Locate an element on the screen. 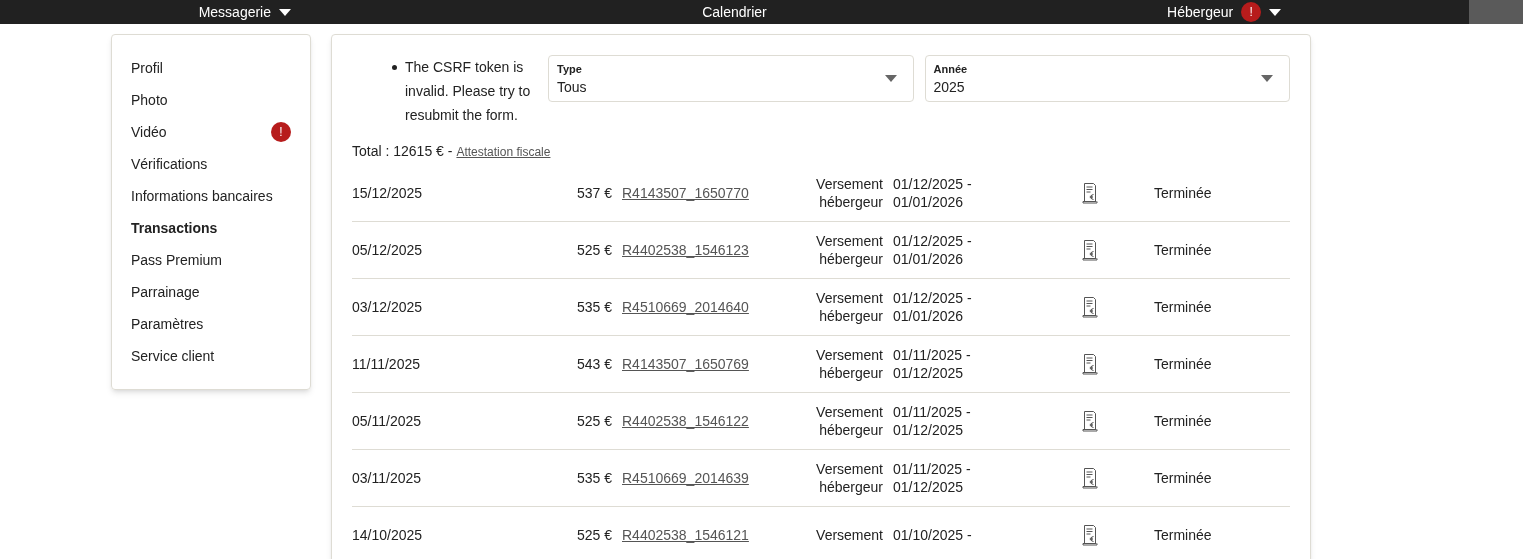  sidebar-item: Service client is located at coordinates (173, 356).